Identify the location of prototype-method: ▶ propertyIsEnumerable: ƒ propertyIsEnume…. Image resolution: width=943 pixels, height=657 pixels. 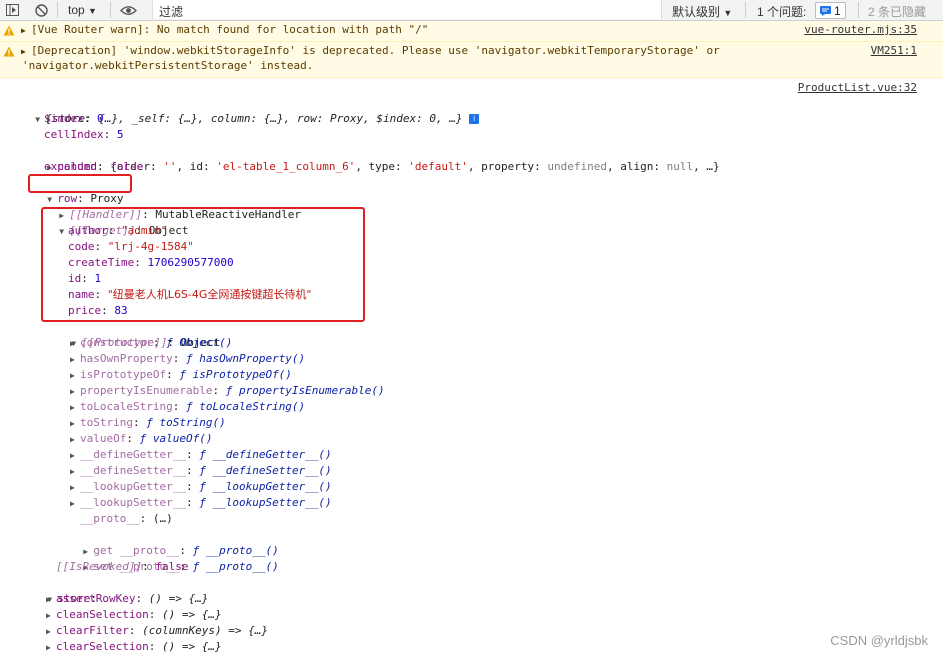
(227, 391).